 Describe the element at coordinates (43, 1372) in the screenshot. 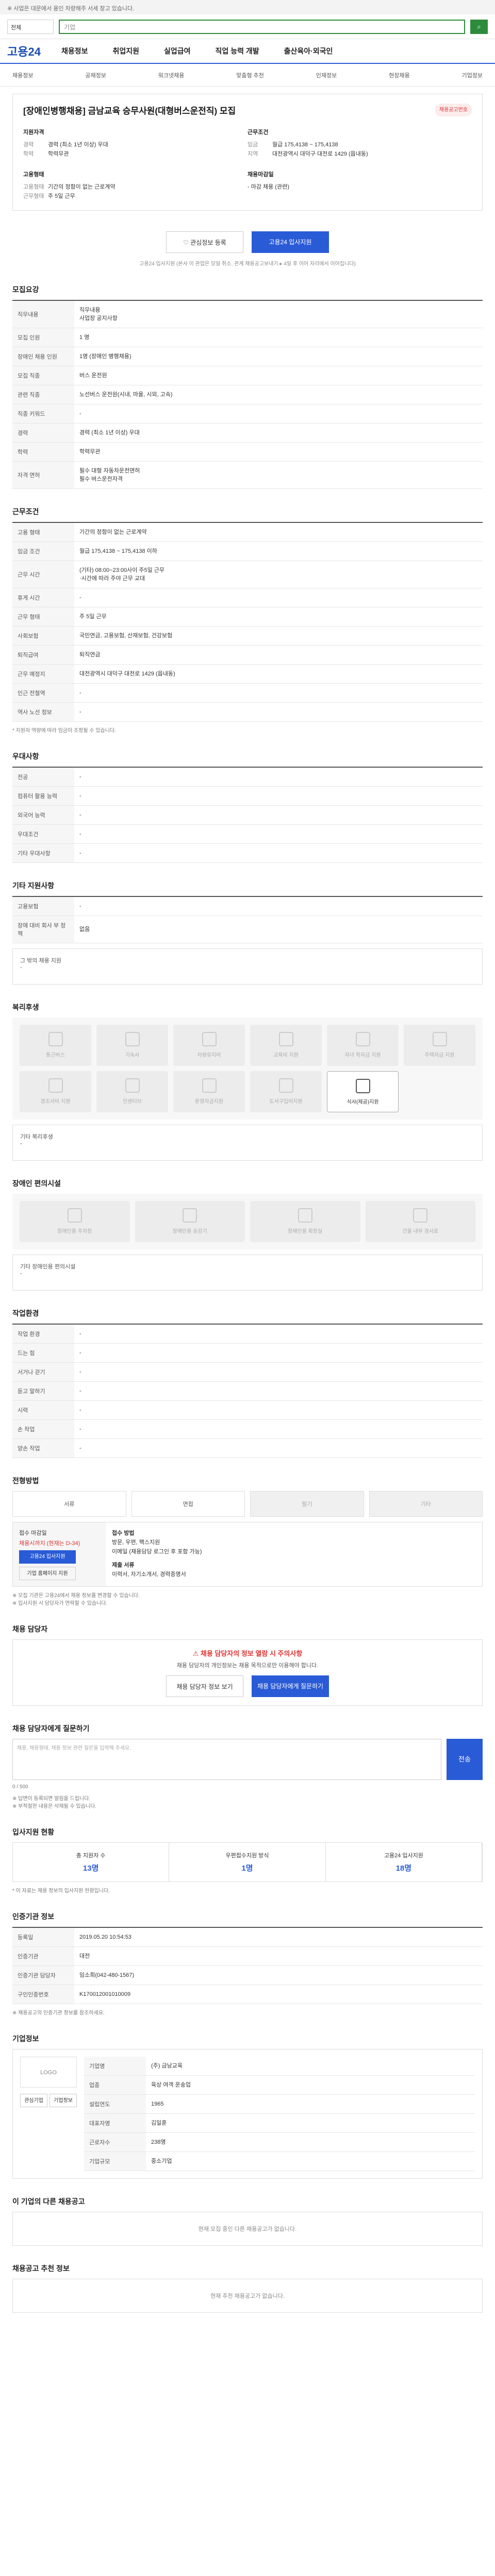

I see `row-label: 서거나 걷기` at that location.